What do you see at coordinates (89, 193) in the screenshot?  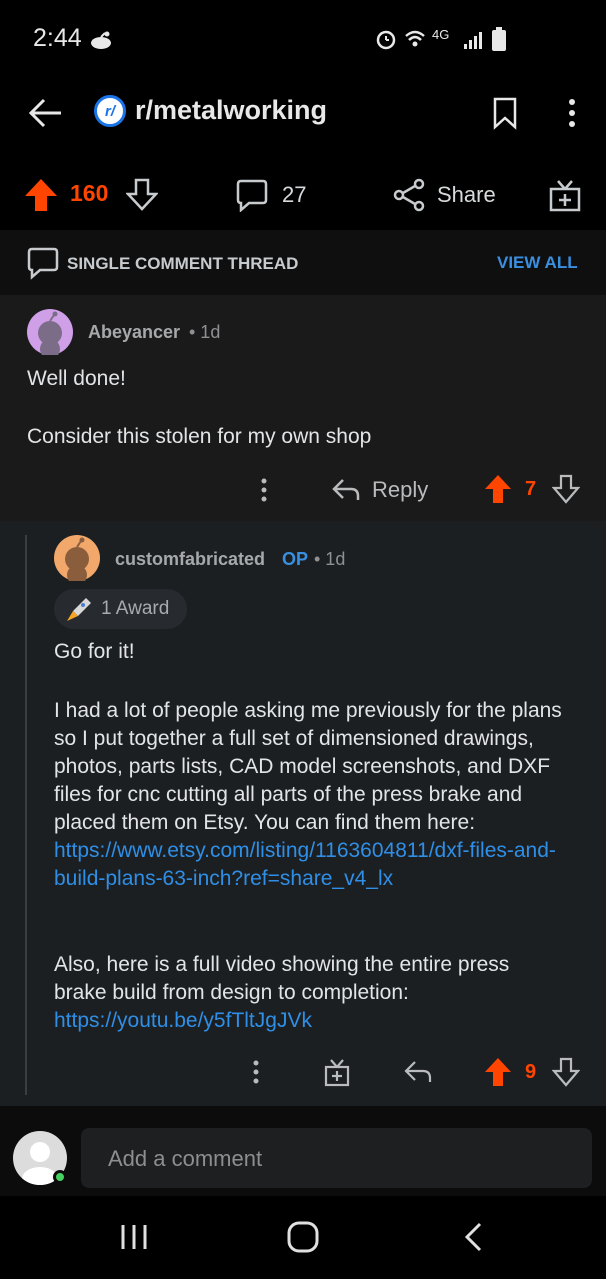 I see `post-score: 160` at bounding box center [89, 193].